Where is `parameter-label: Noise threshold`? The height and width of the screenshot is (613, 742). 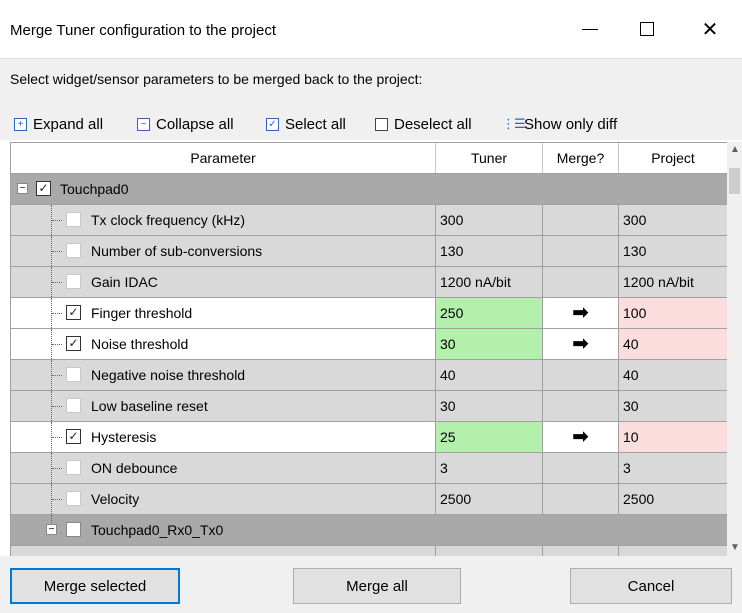 parameter-label: Noise threshold is located at coordinates (140, 344).